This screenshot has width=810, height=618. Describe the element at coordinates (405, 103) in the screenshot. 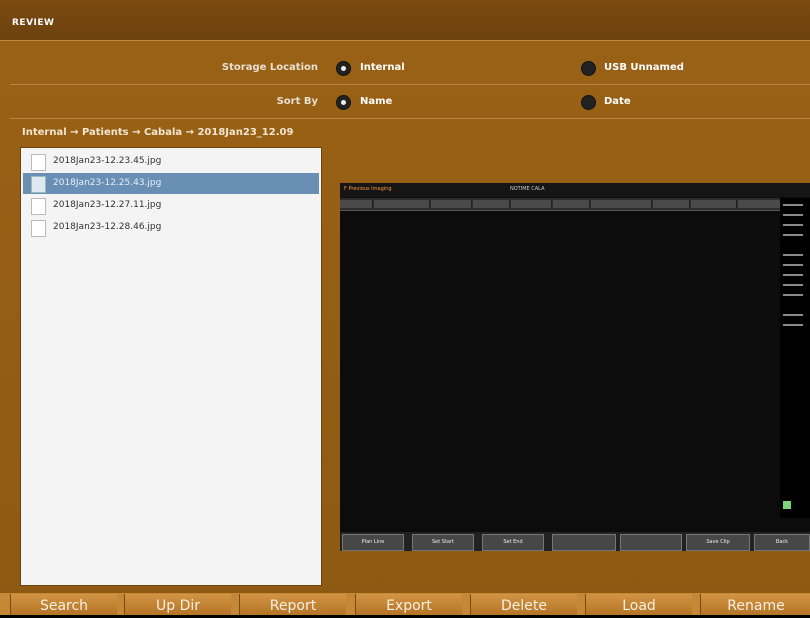

I see `sort-by-row: Sort By Name Date` at that location.